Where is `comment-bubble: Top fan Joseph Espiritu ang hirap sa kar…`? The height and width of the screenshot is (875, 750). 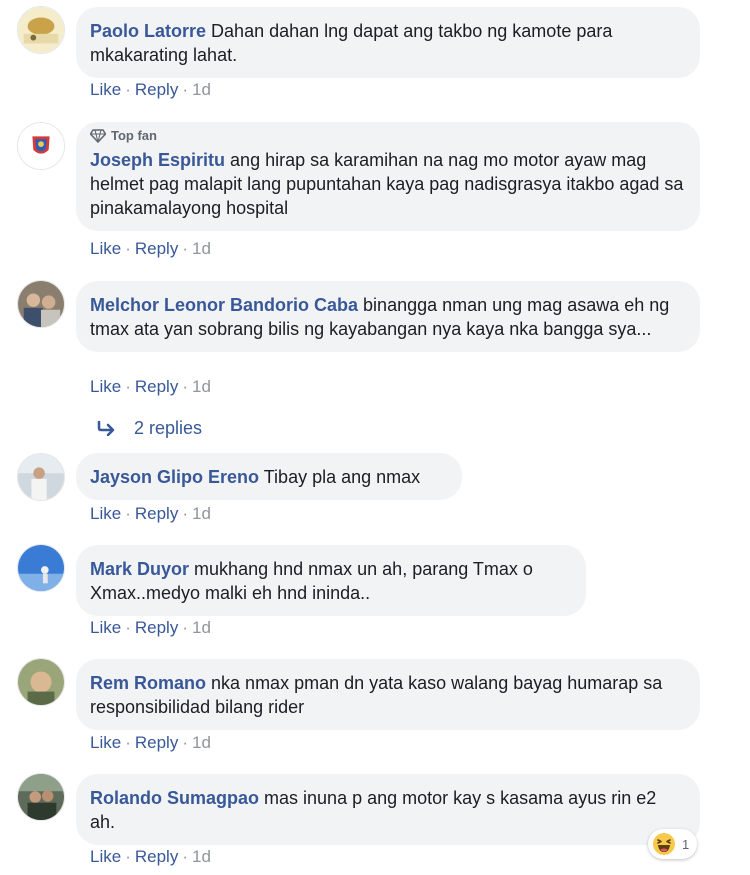 comment-bubble: Top fan Joseph Espiritu ang hirap sa kar… is located at coordinates (388, 176).